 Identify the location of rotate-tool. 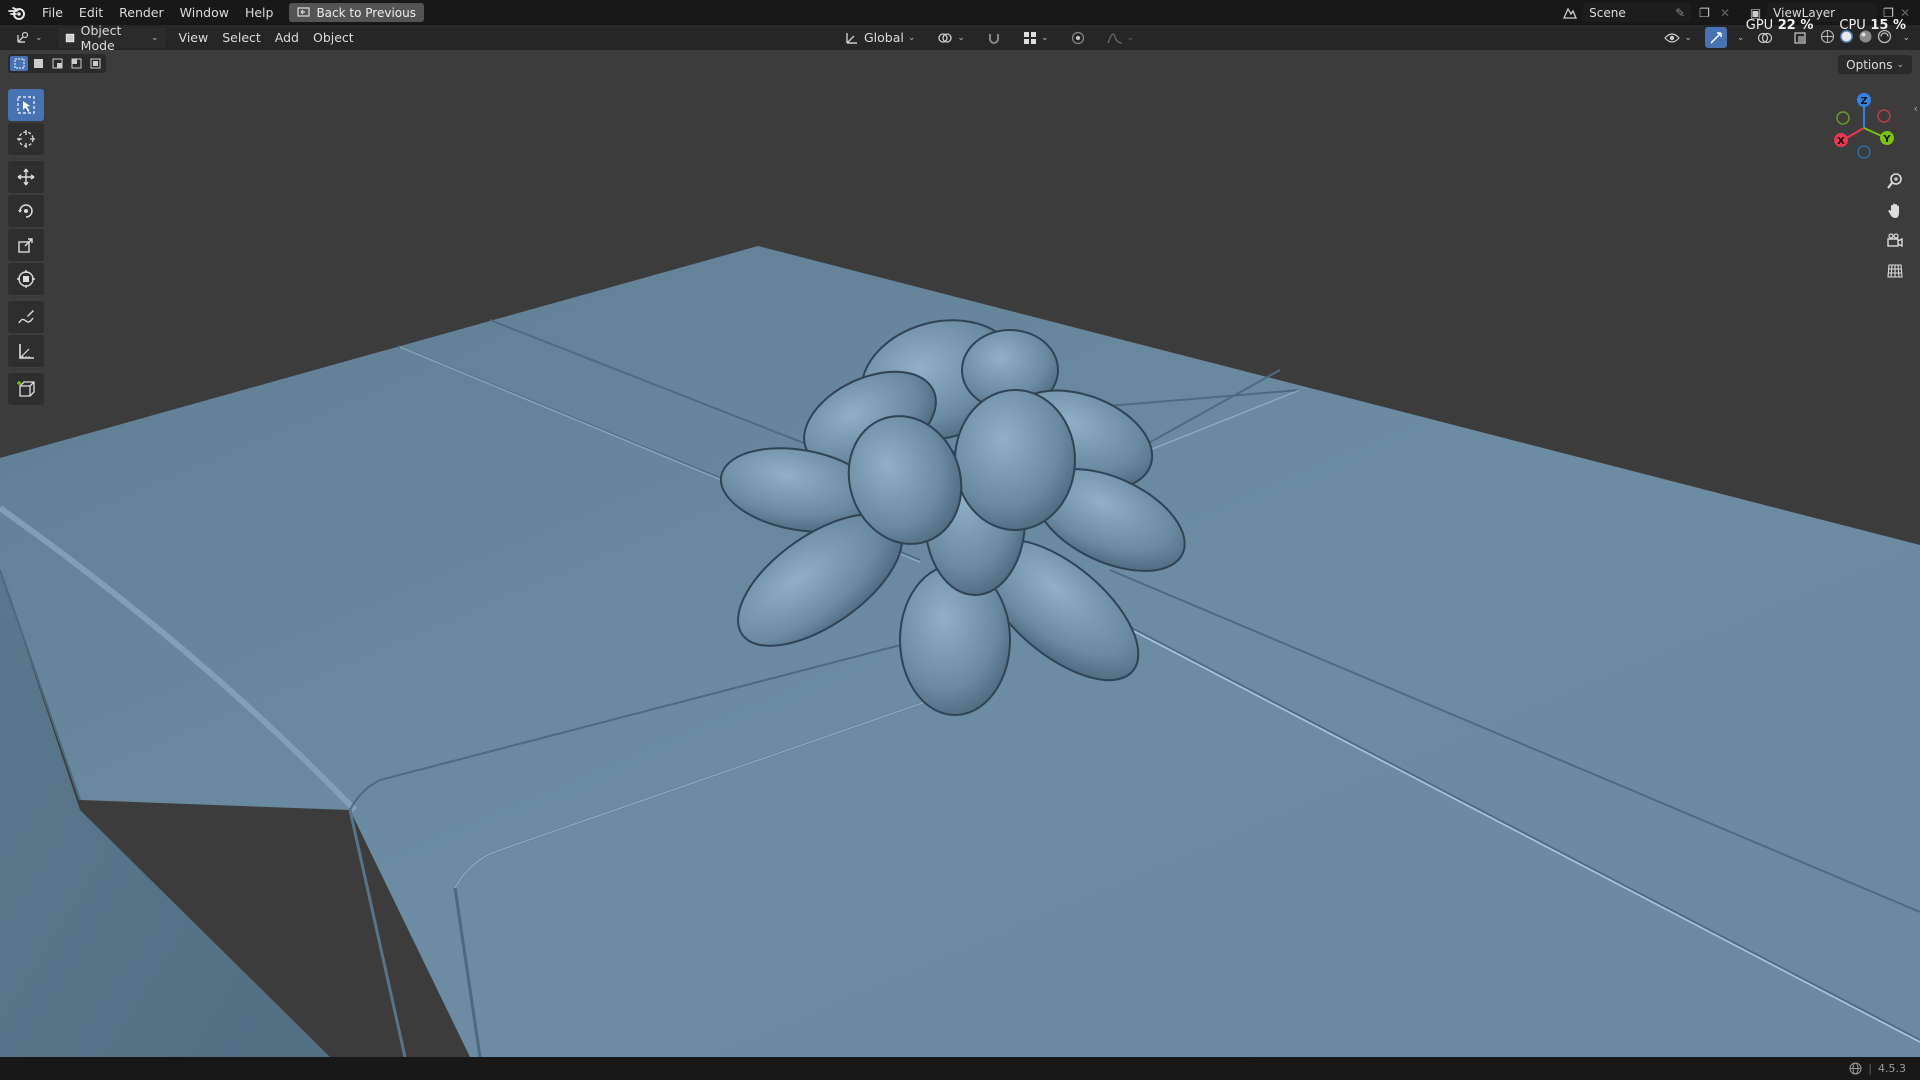
(26, 211).